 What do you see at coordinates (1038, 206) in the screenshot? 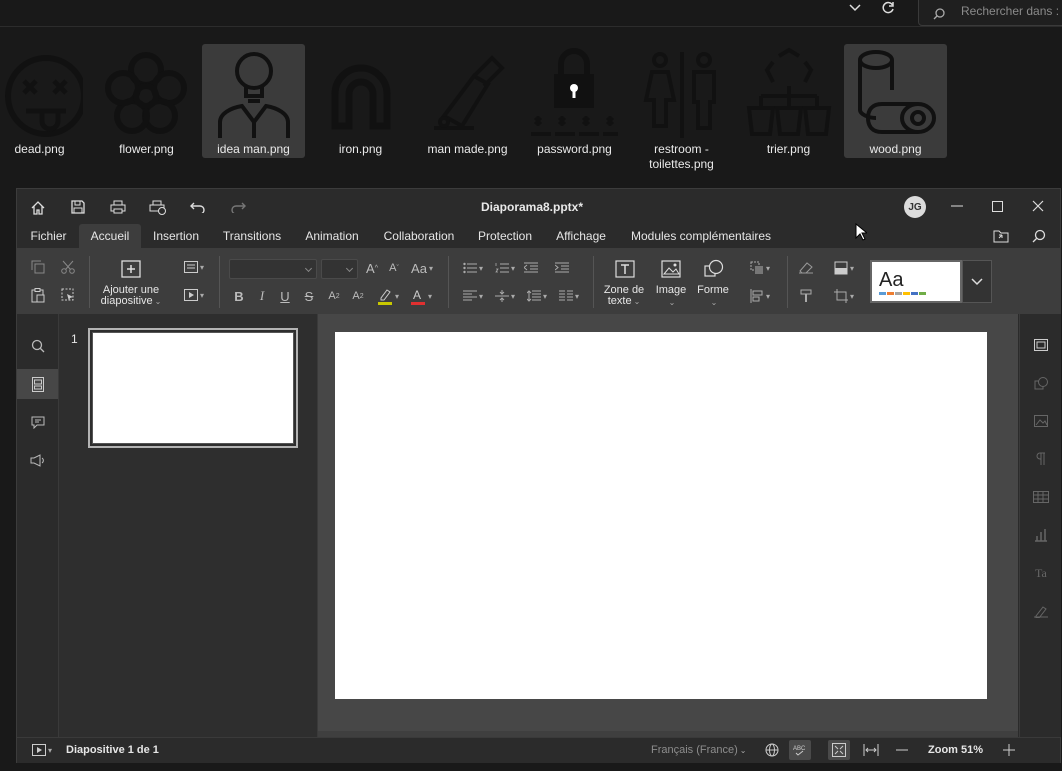
I see `close-button` at bounding box center [1038, 206].